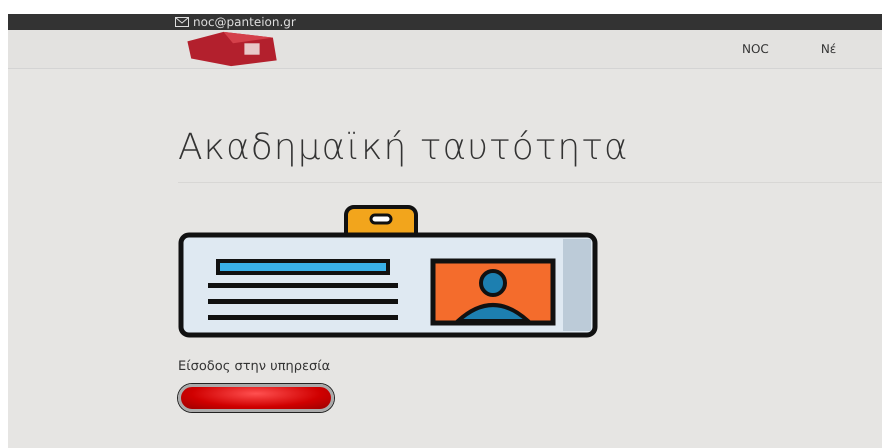 The width and height of the screenshot is (882, 448). I want to click on envelope-icon, so click(182, 22).